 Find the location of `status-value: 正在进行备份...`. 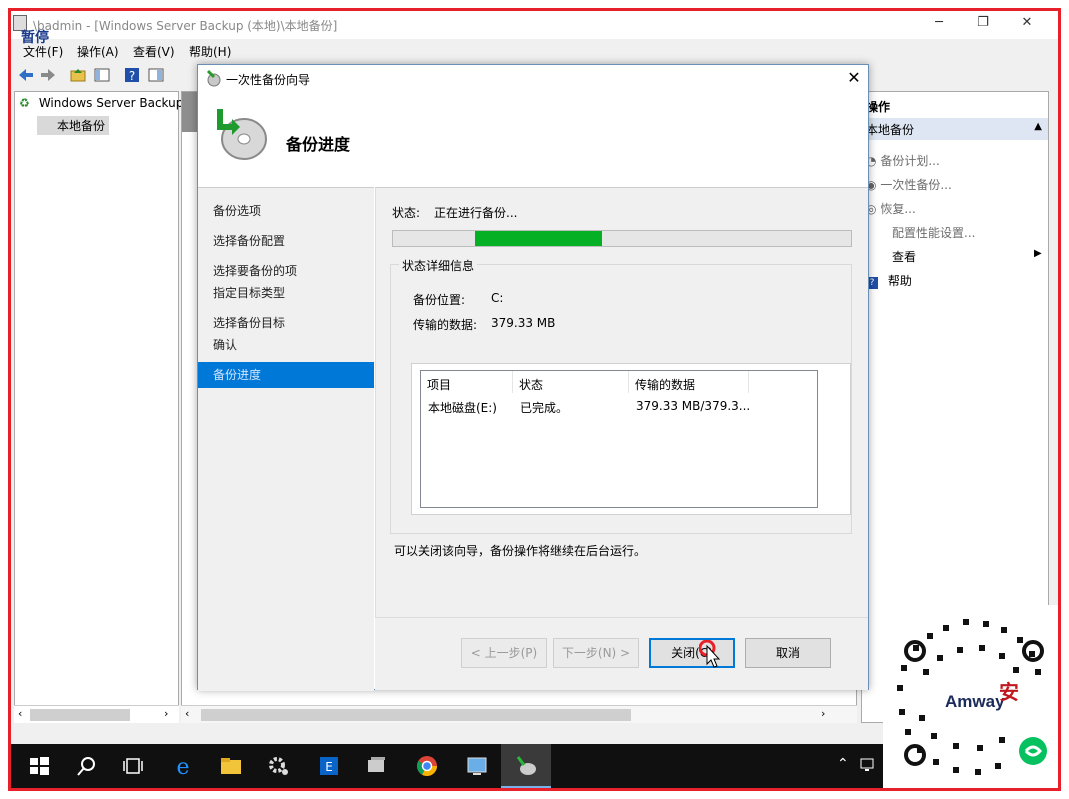

status-value: 正在进行备份... is located at coordinates (476, 213).